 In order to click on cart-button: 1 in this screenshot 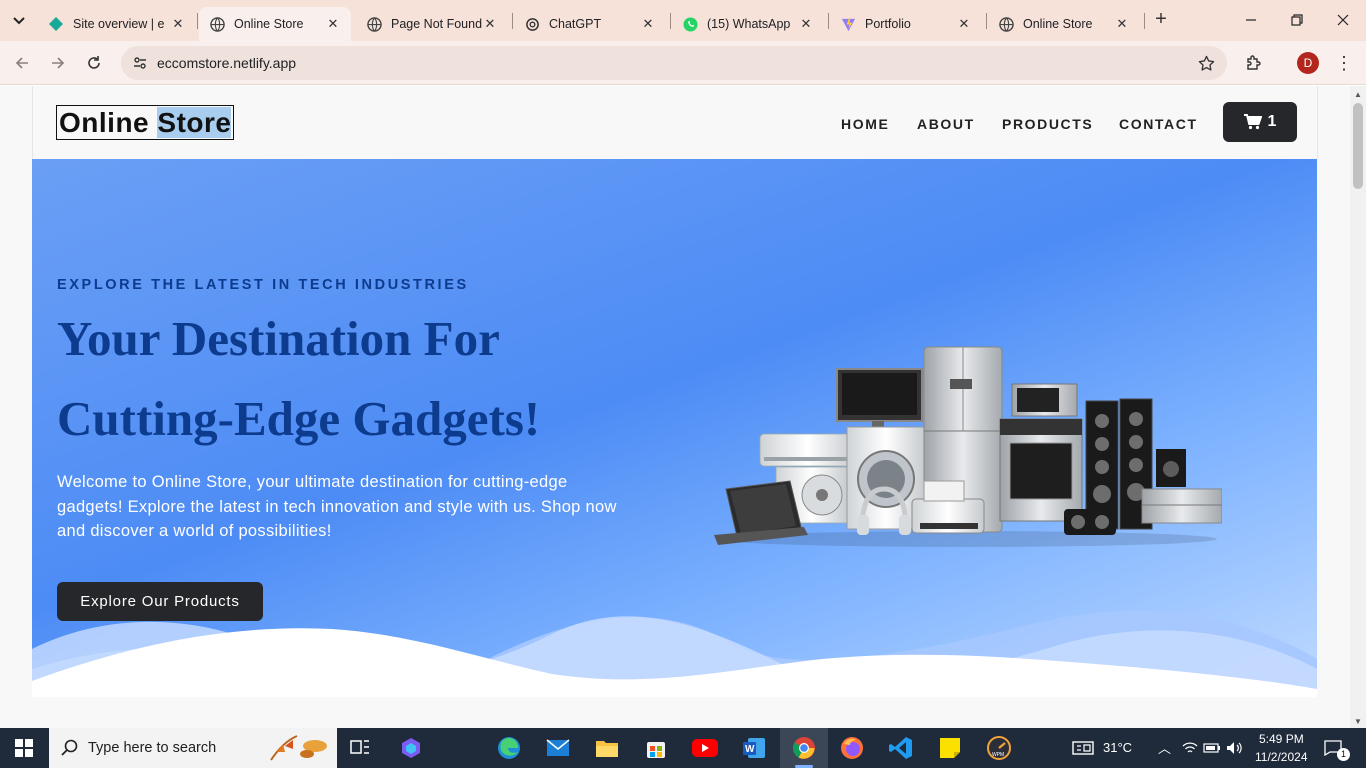, I will do `click(1260, 122)`.